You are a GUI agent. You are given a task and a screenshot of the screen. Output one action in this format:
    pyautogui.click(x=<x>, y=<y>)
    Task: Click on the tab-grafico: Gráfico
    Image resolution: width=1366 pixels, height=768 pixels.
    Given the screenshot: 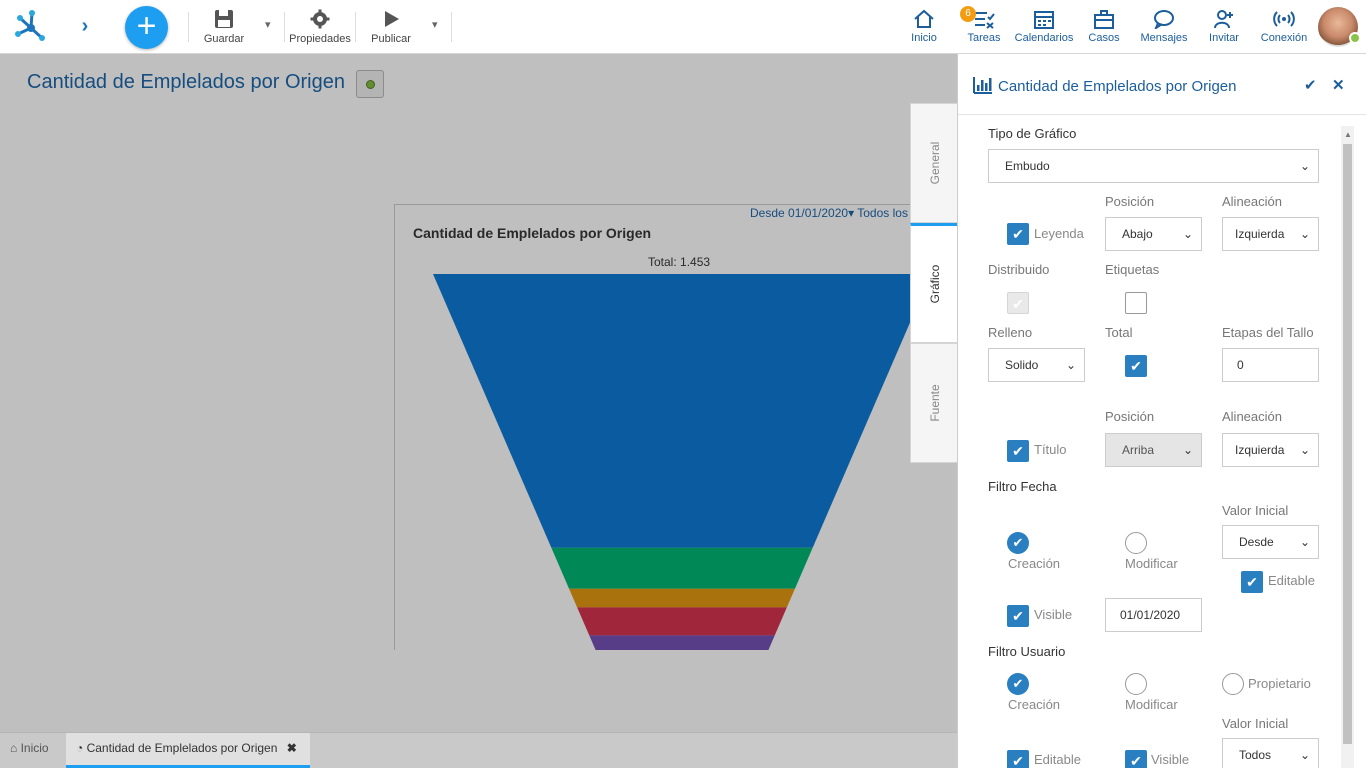 What is the action you would take?
    pyautogui.click(x=934, y=283)
    